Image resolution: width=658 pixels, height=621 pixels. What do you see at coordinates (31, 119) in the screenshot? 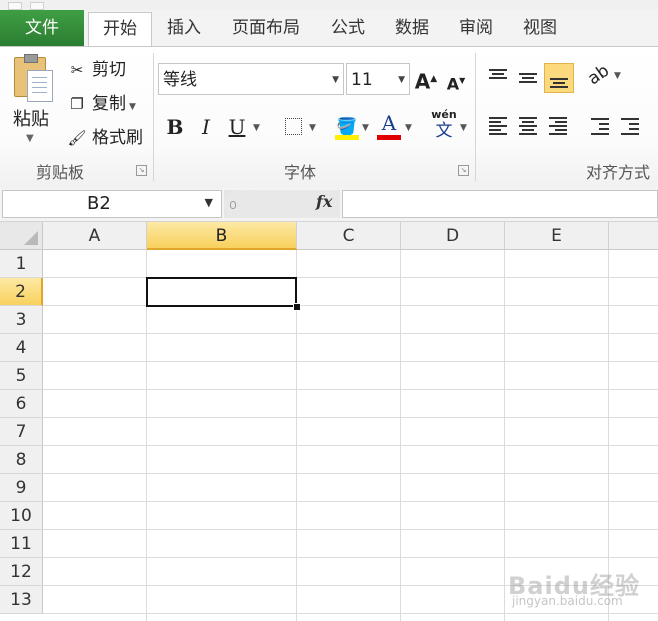
I see `paste-label: 粘贴` at bounding box center [31, 119].